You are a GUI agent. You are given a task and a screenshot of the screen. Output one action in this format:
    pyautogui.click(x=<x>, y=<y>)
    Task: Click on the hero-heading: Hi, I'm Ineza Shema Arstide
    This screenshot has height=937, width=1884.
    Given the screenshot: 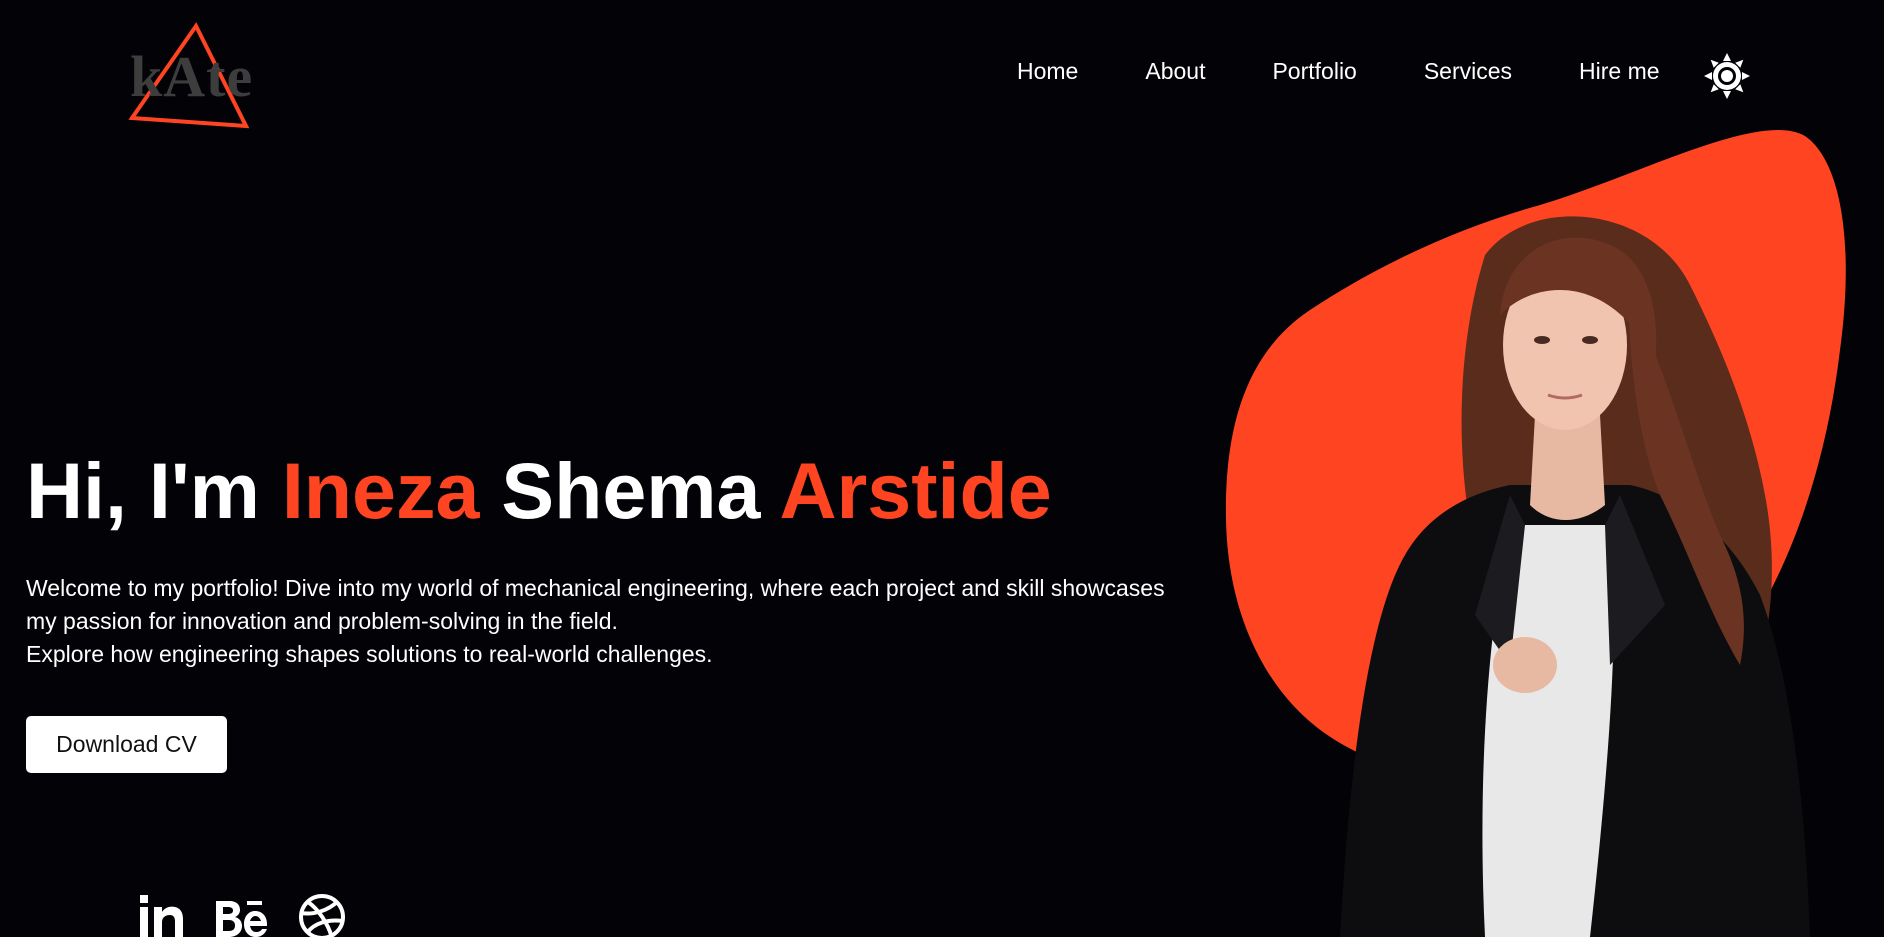 What is the action you would take?
    pyautogui.click(x=539, y=490)
    